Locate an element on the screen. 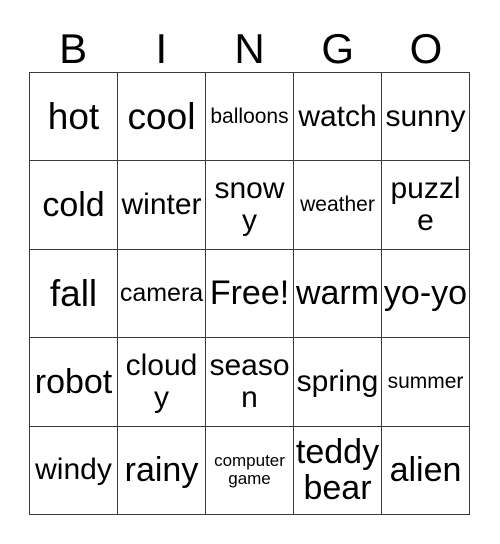 Image resolution: width=500 pixels, height=544 pixels. bingo-cell-label: weather is located at coordinates (337, 204).